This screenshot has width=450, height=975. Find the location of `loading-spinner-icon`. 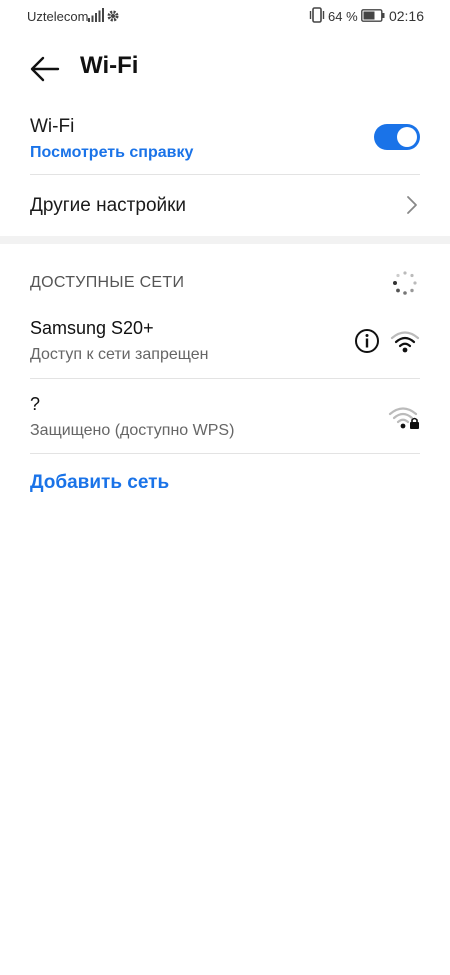

loading-spinner-icon is located at coordinates (405, 285).